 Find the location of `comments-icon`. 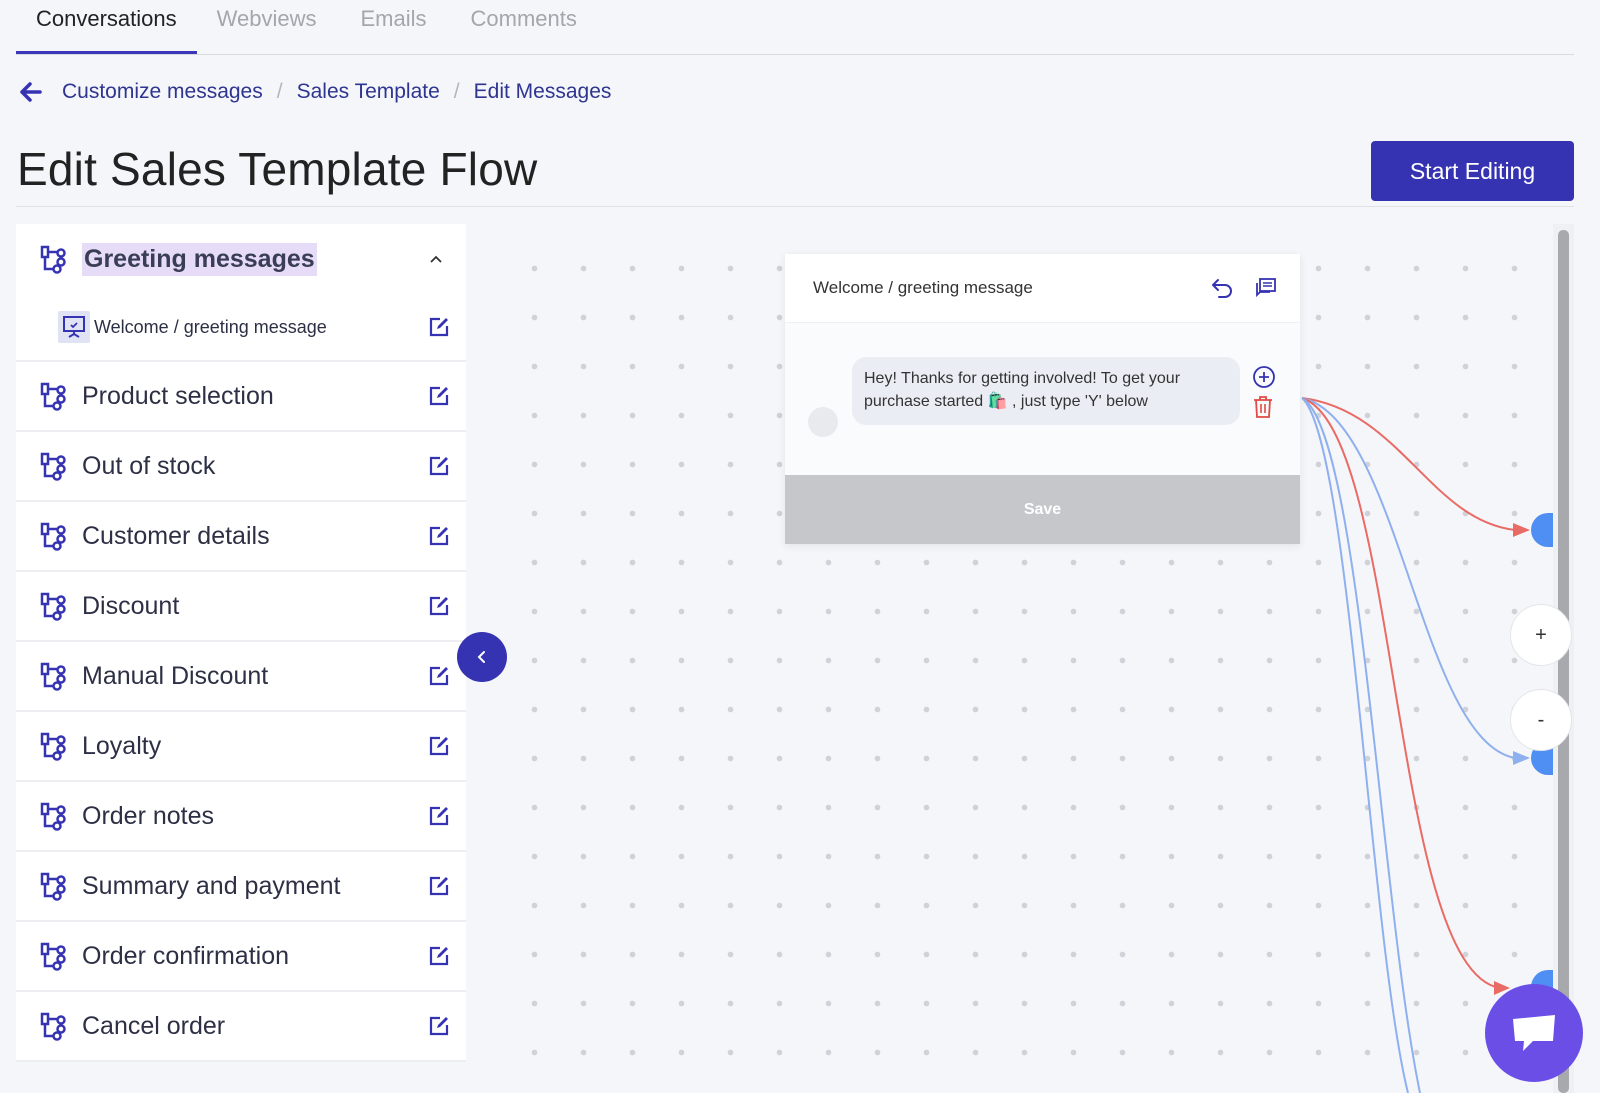

comments-icon is located at coordinates (1266, 288).